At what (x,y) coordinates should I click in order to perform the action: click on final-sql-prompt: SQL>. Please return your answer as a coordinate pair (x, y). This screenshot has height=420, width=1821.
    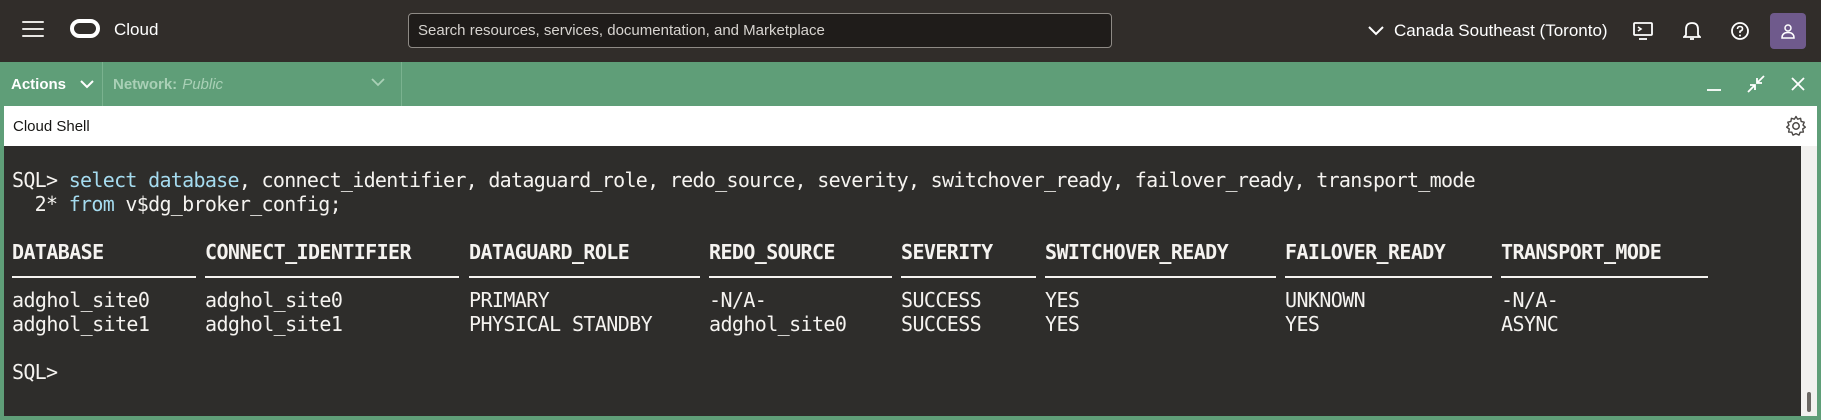
    Looking at the image, I should click on (35, 372).